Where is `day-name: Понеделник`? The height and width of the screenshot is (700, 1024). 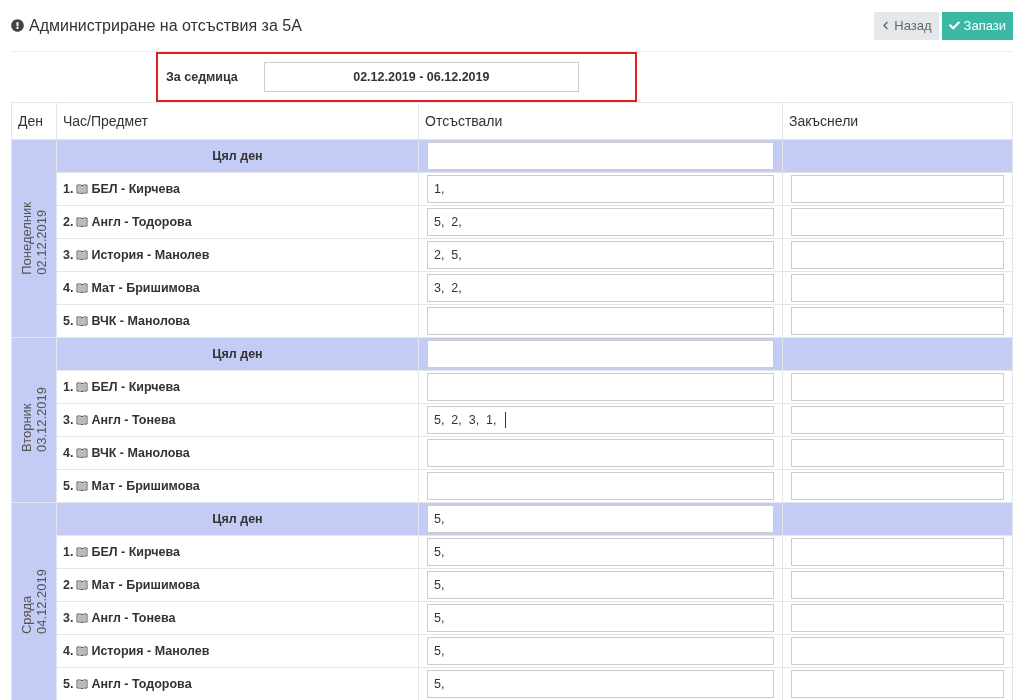
day-name: Понеделник is located at coordinates (26, 238).